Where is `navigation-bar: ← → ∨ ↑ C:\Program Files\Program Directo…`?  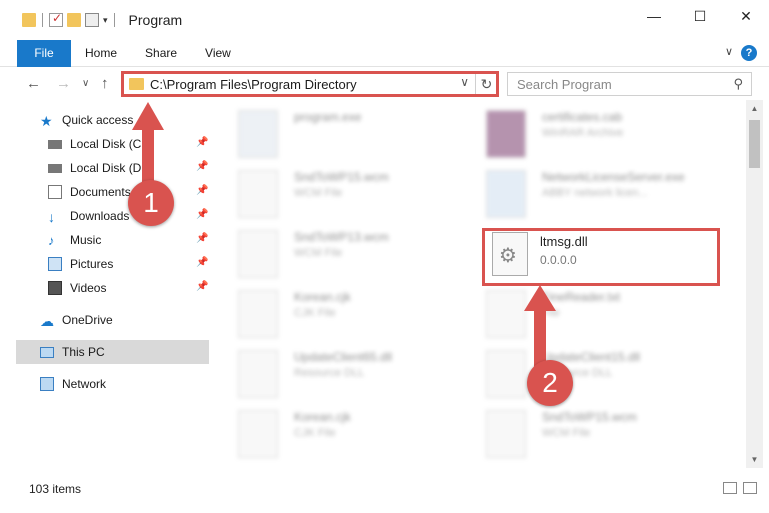
navigation-bar: ← → ∨ ↑ C:\Program Files\Program Directo… is located at coordinates (384, 83).